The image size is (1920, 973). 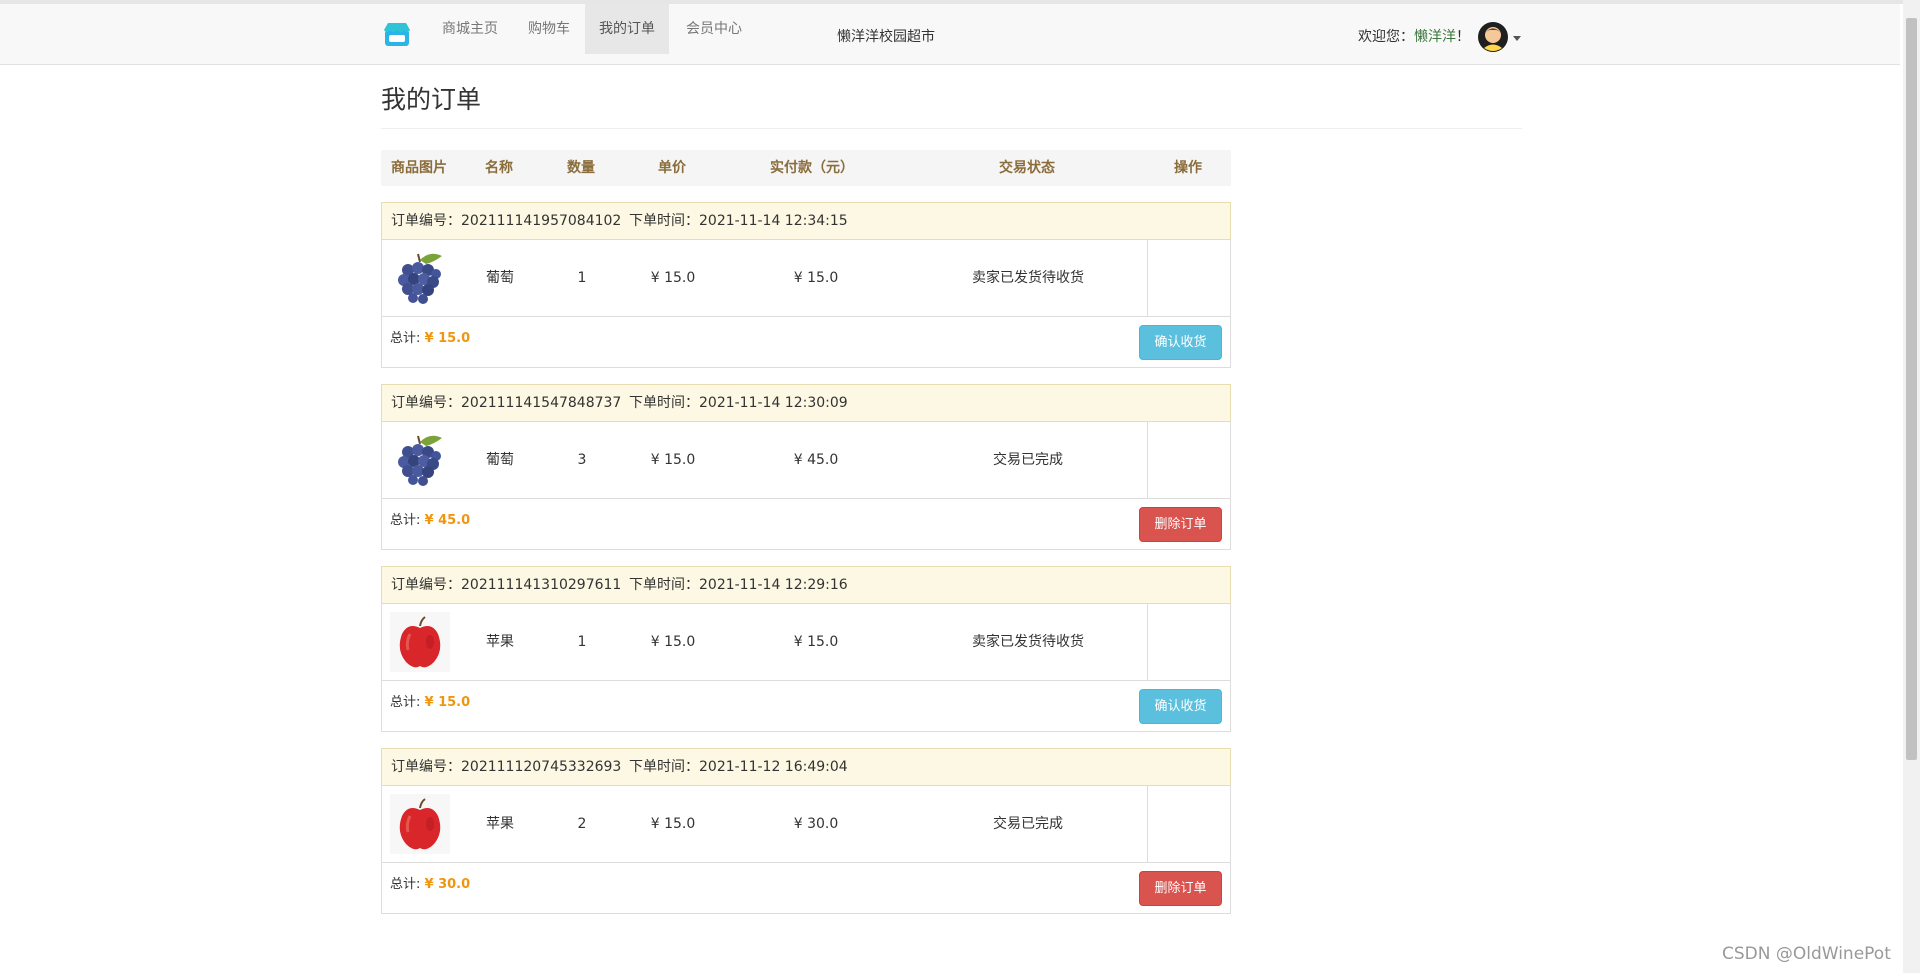 What do you see at coordinates (806, 888) in the screenshot?
I see `order-footer: 总计: ¥ 30.0 删除订单` at bounding box center [806, 888].